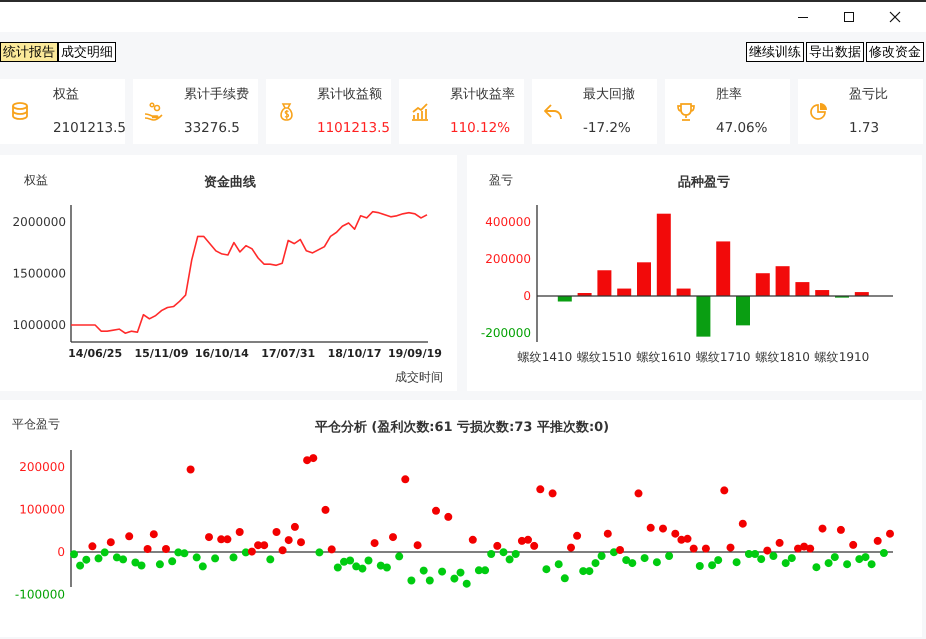 This screenshot has width=926, height=639. I want to click on hand-coins-icon, so click(154, 112).